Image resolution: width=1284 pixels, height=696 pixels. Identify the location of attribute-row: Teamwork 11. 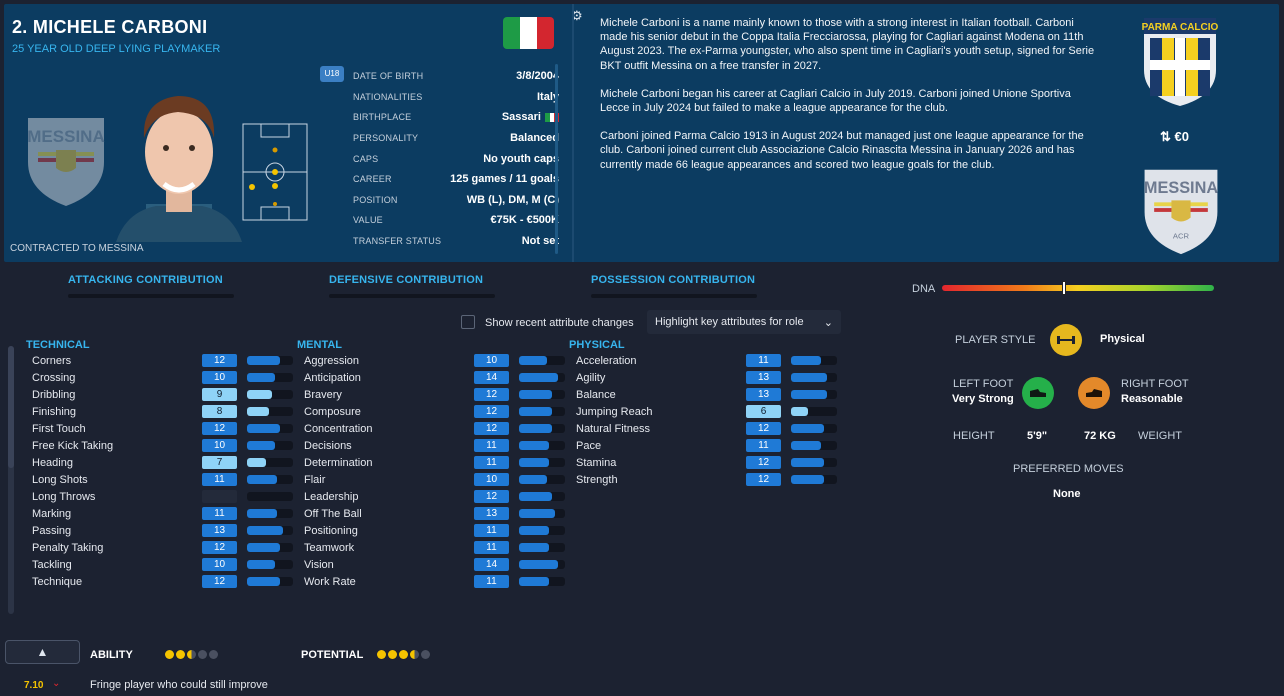
(430, 547).